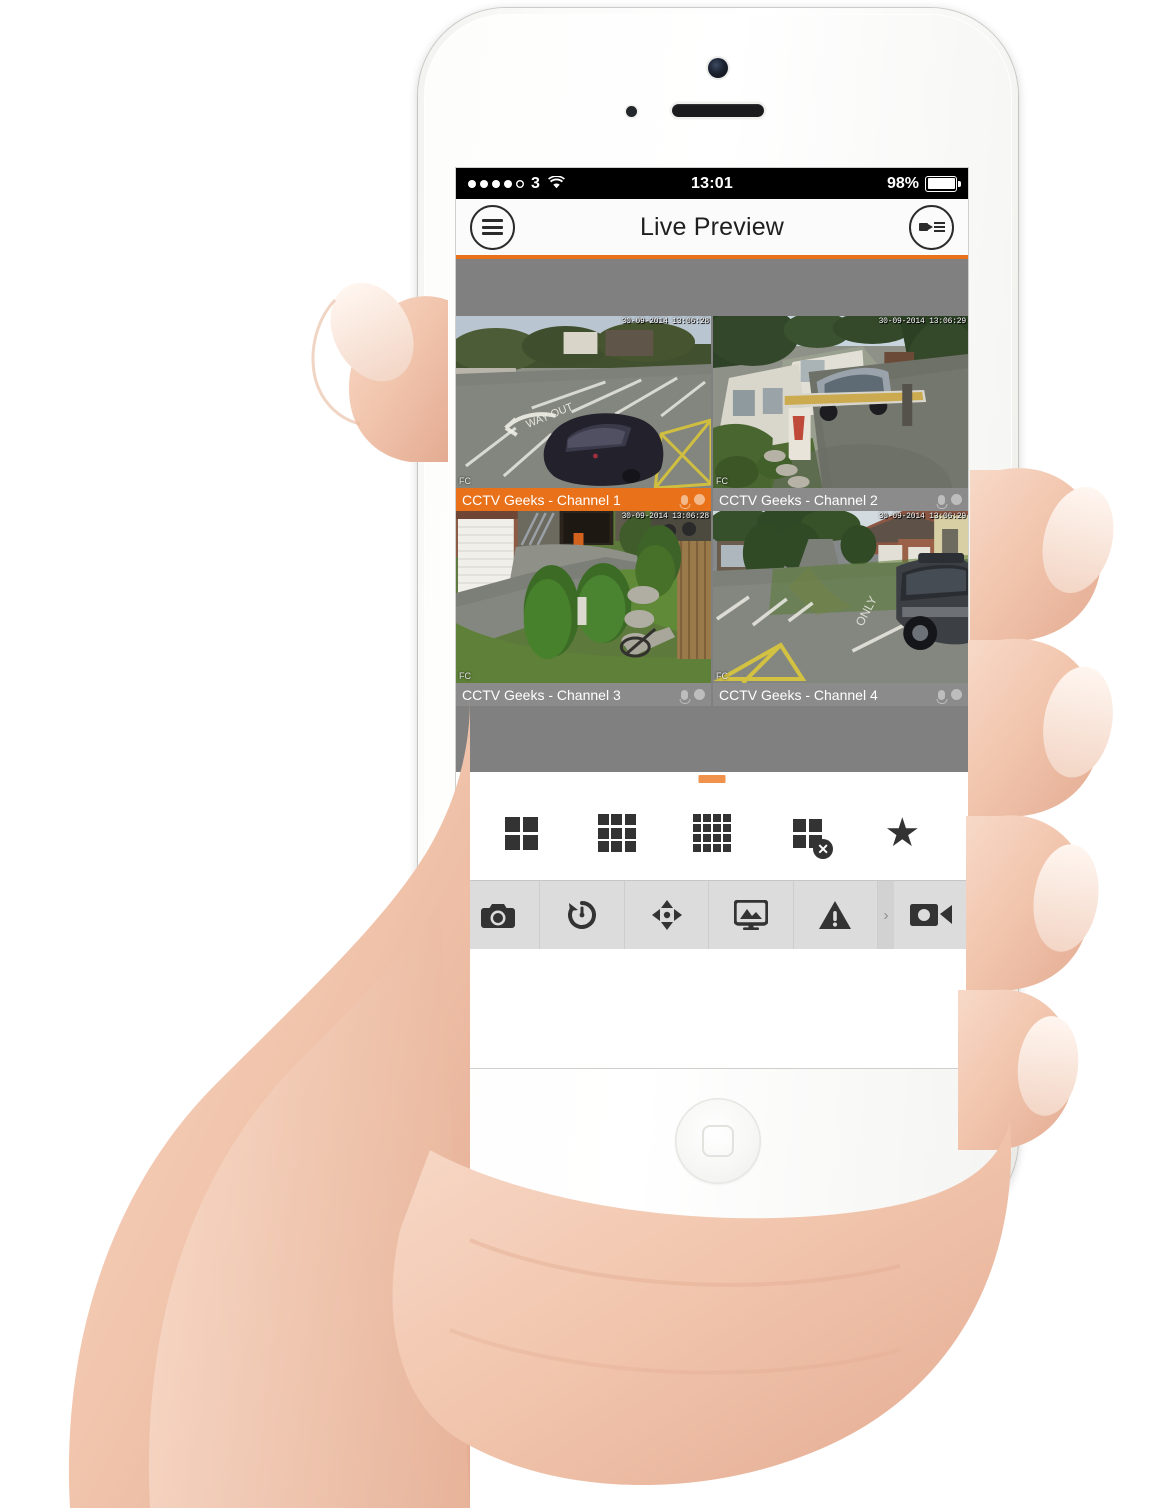 The height and width of the screenshot is (1508, 1156). I want to click on battery-icon, so click(943, 183).